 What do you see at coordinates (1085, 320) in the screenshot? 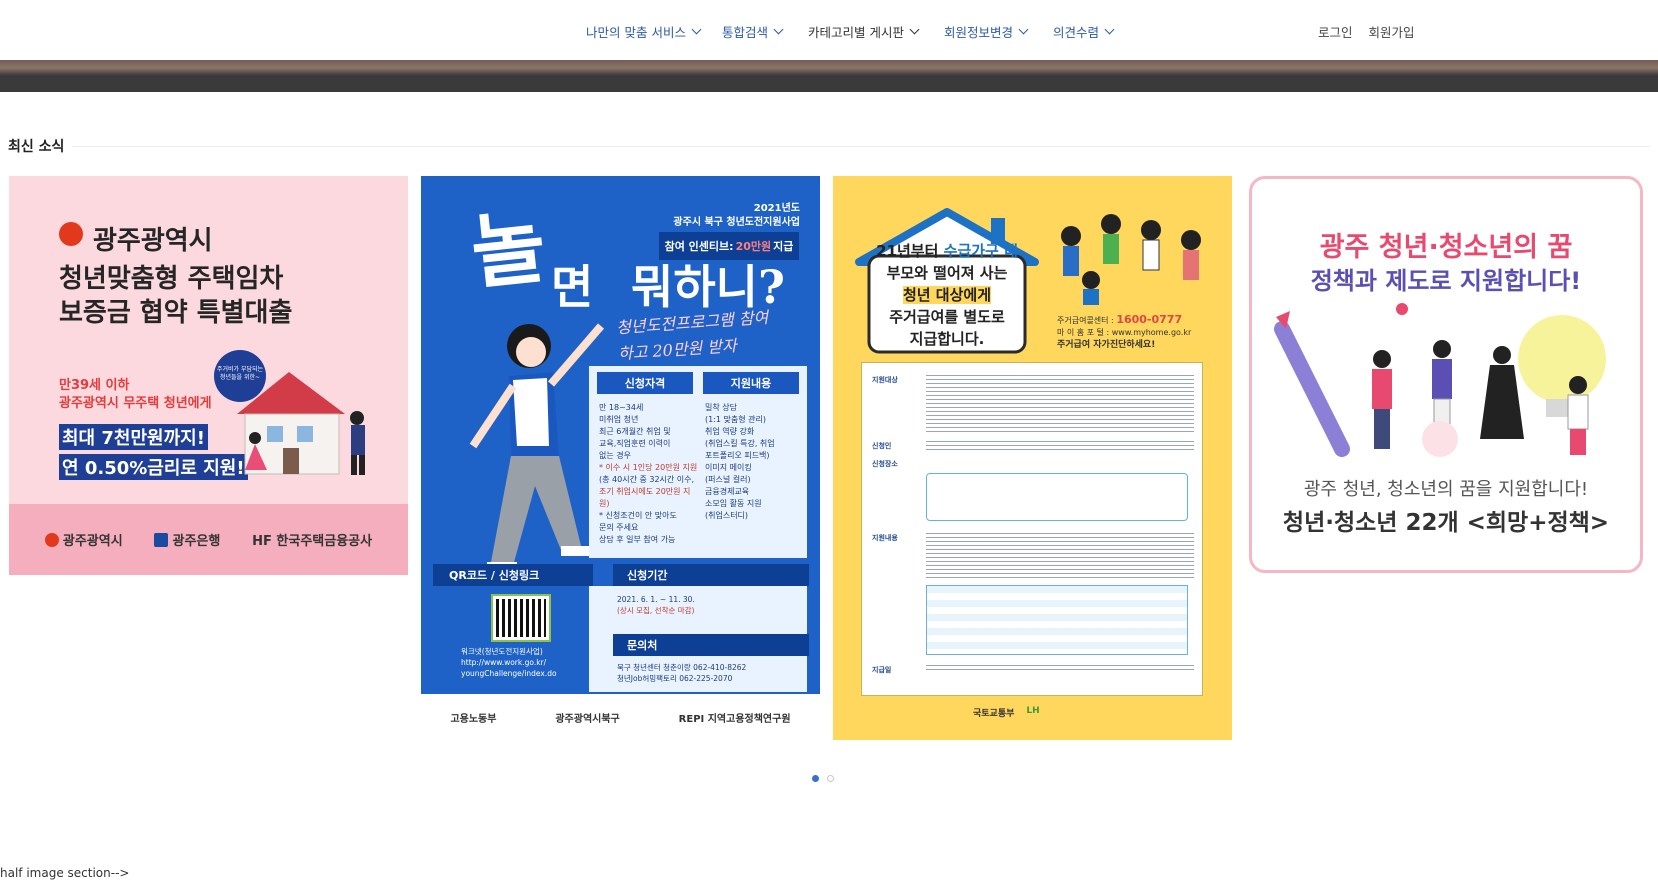
I see `contact-label: 주거급여콜센터 :` at bounding box center [1085, 320].